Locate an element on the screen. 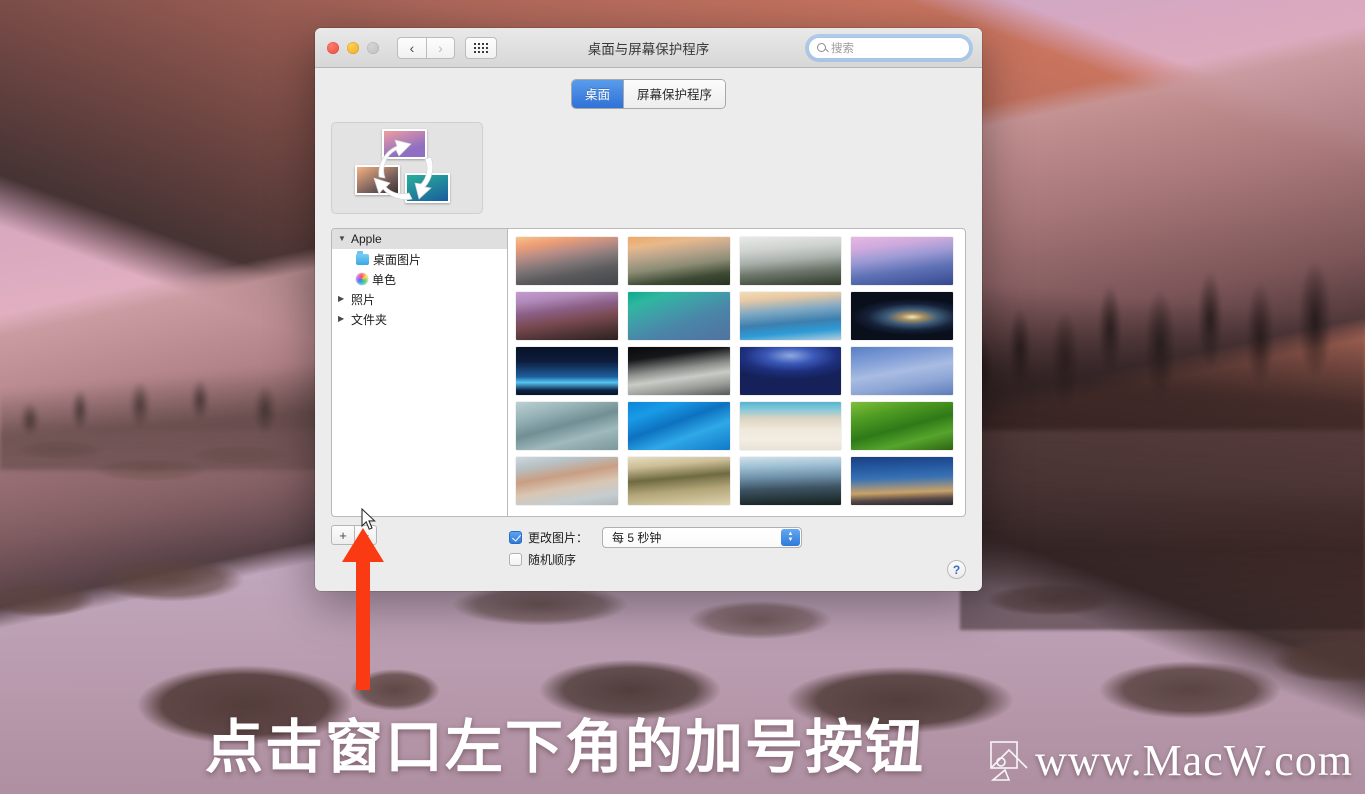  sidebar-item-solid-colors: 单色 is located at coordinates (419, 279).